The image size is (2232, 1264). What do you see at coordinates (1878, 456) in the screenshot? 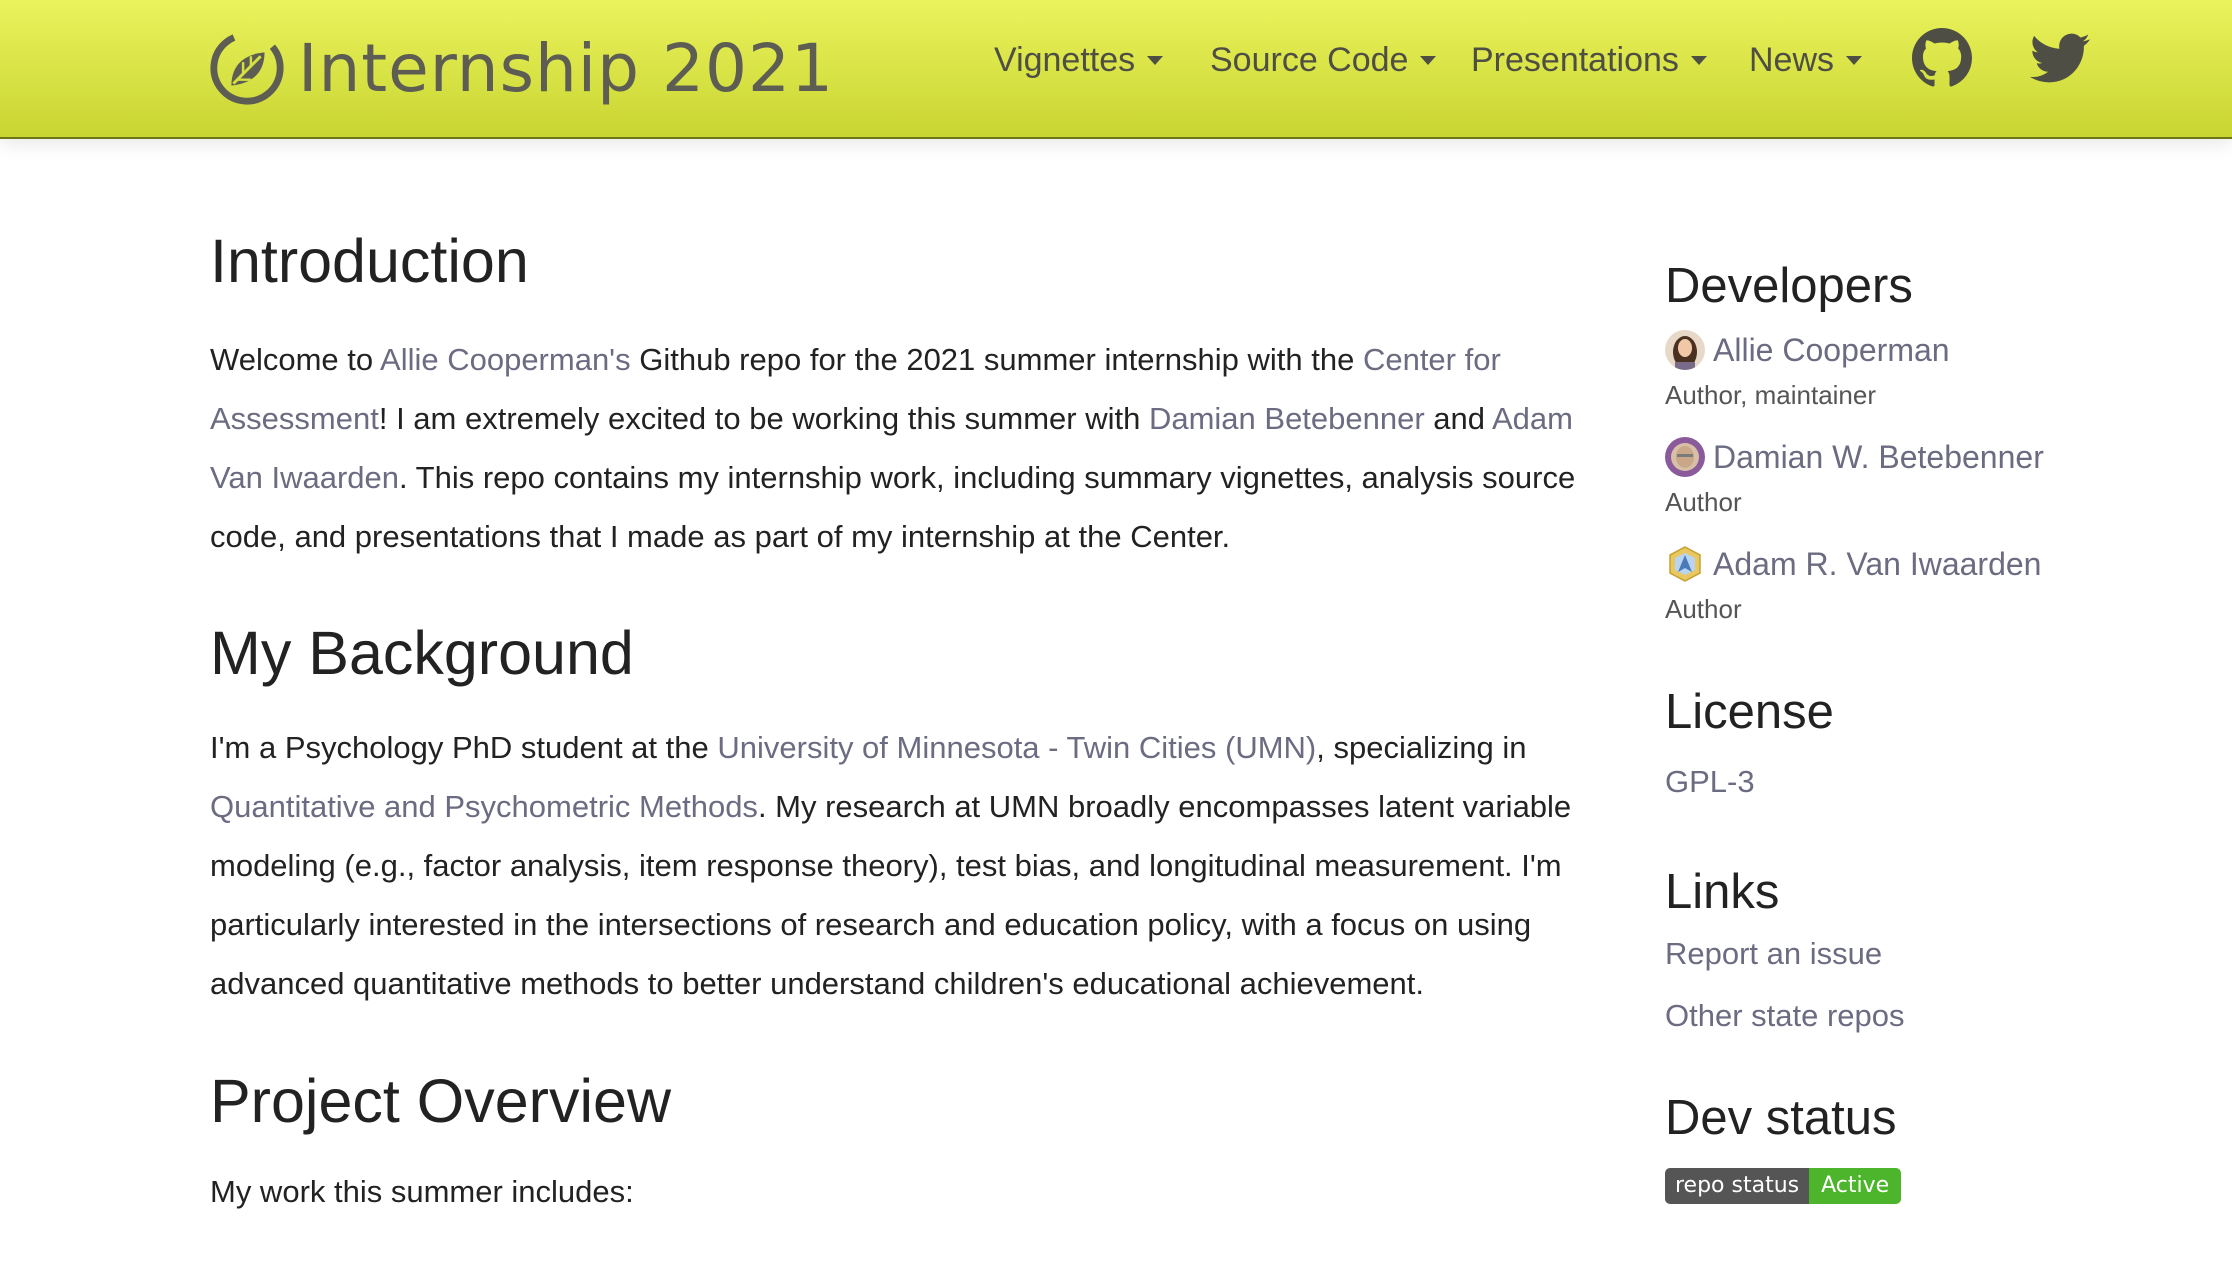
I see `developer-name: Damian W. Betebenner` at bounding box center [1878, 456].